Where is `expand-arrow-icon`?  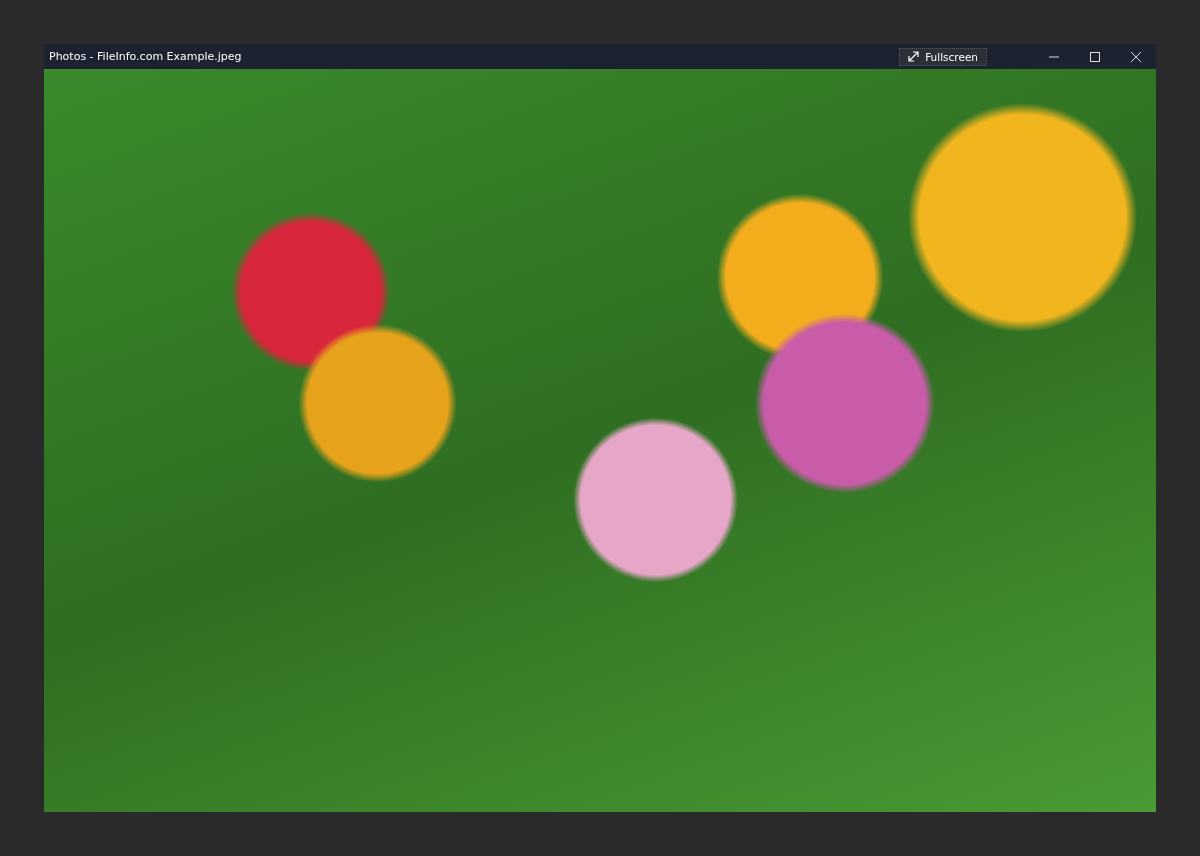
expand-arrow-icon is located at coordinates (914, 56).